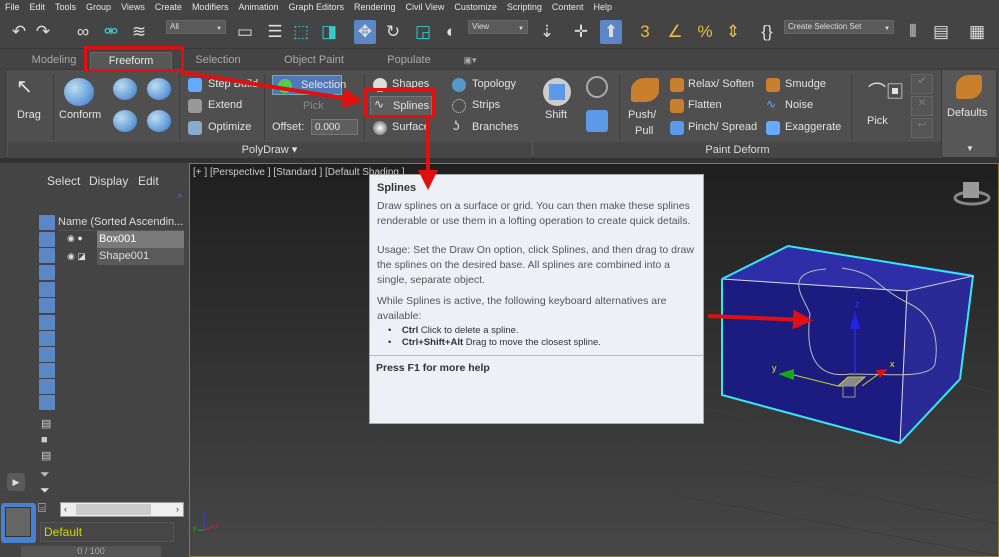  What do you see at coordinates (941, 32) in the screenshot?
I see `align-icon: ▤` at bounding box center [941, 32].